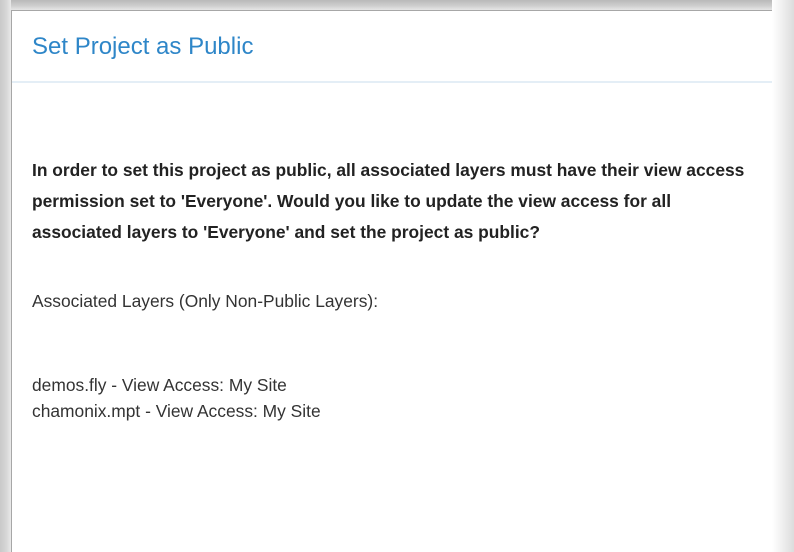 This screenshot has height=552, width=794. What do you see at coordinates (176, 411) in the screenshot?
I see `list-item: chamonix.mpt - View Access: My Site` at bounding box center [176, 411].